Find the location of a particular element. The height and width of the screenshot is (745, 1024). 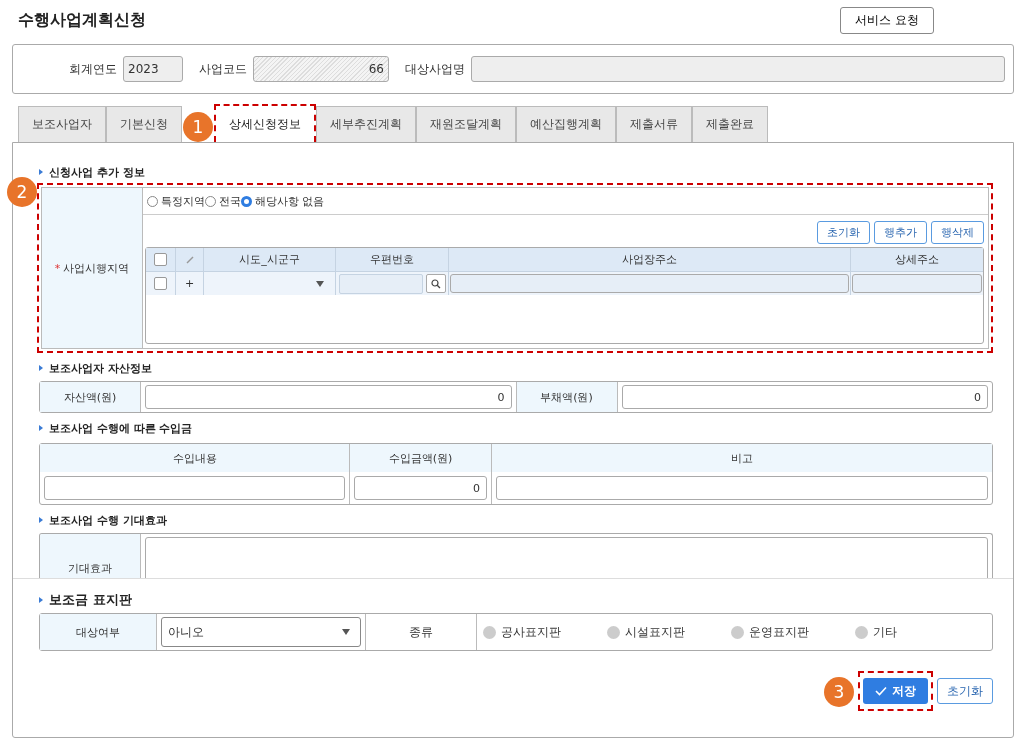

search-icon is located at coordinates (436, 283).